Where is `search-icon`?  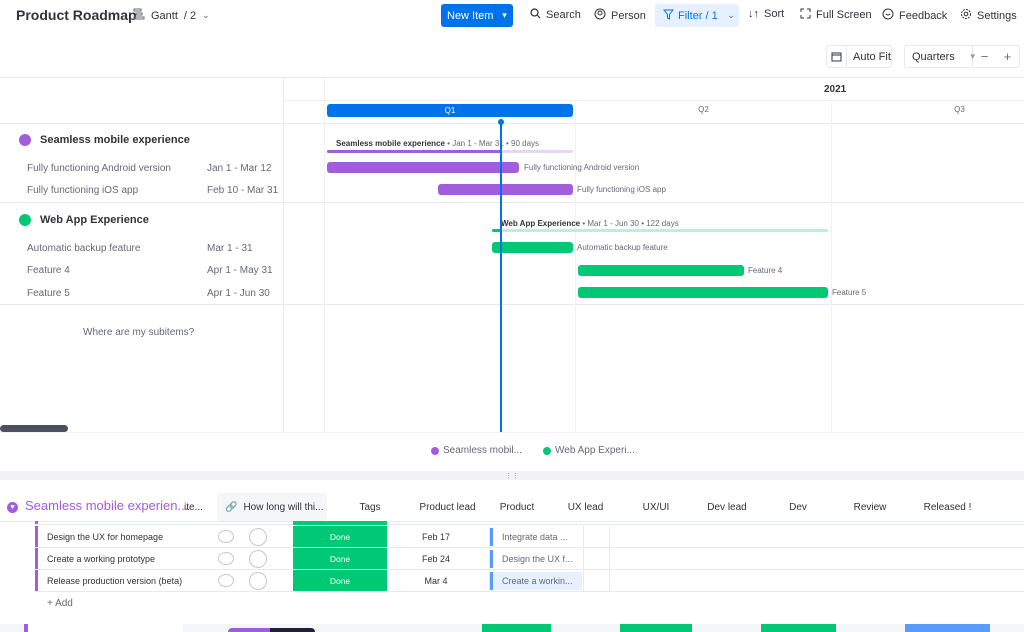 search-icon is located at coordinates (535, 15).